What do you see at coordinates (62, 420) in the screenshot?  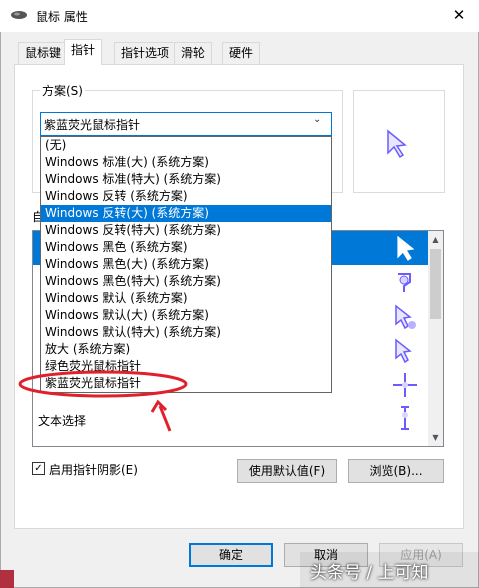 I see `pointer-row-text-select: 文本选择` at bounding box center [62, 420].